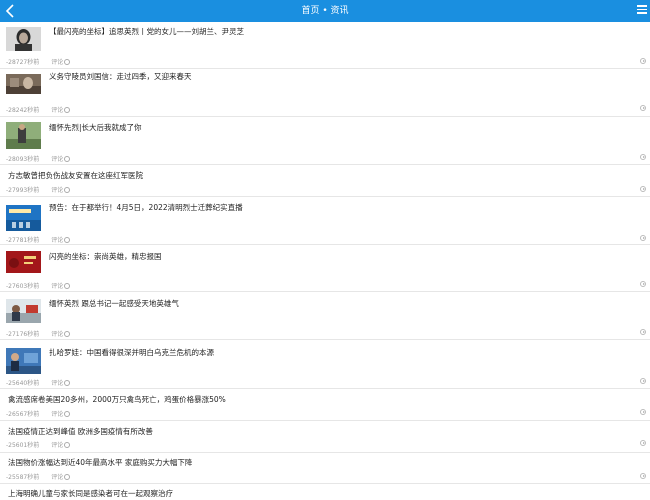 The image size is (650, 500). I want to click on news-item: 闪亮的坐标：崇尚英雄，精忠报国 -27603秒前 评论, so click(325, 268).